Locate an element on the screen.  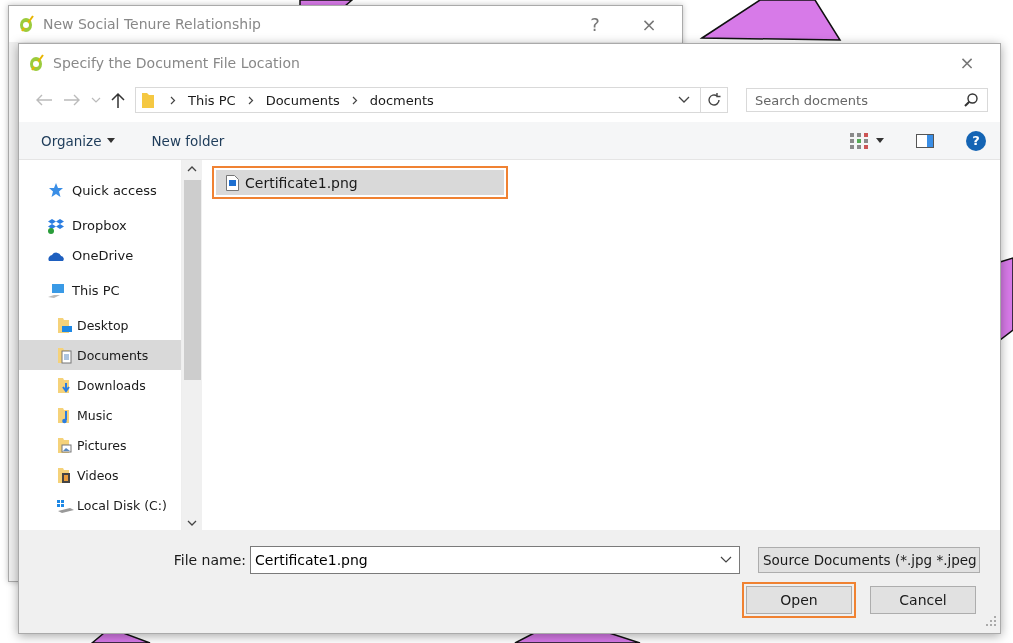
window-title: Specify the Document File Location is located at coordinates (176, 62).